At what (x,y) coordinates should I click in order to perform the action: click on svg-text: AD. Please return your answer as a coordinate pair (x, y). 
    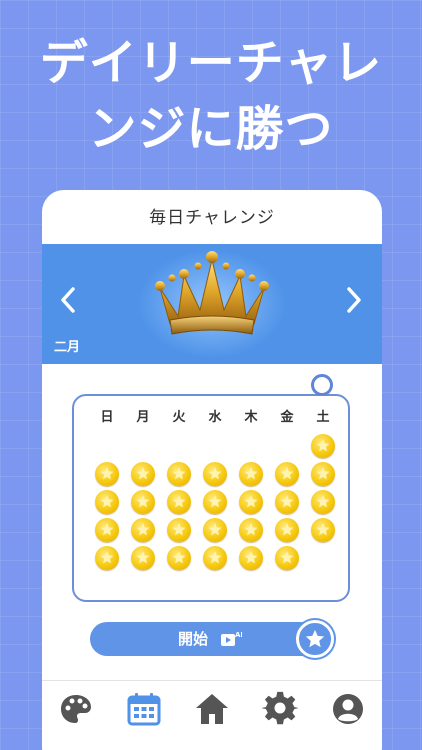
    Looking at the image, I should click on (238, 635).